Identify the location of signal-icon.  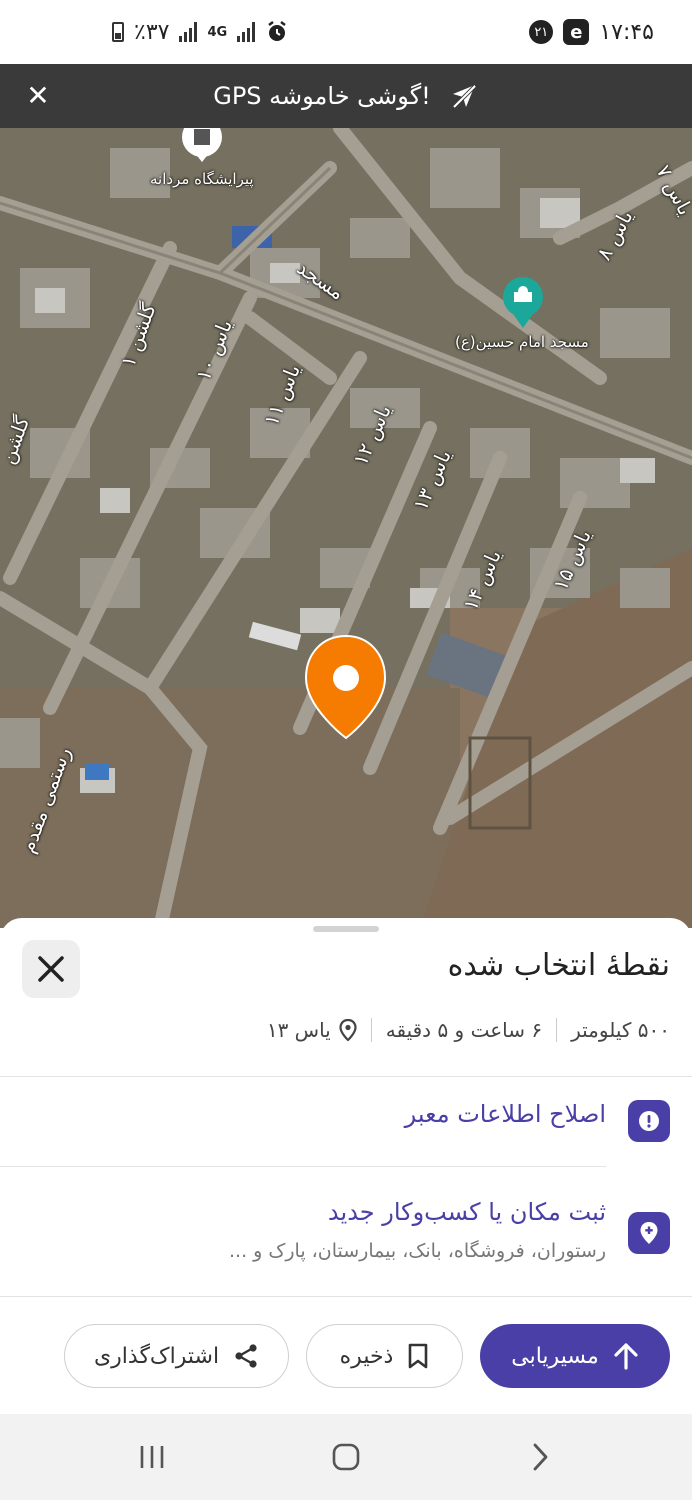
(188, 32).